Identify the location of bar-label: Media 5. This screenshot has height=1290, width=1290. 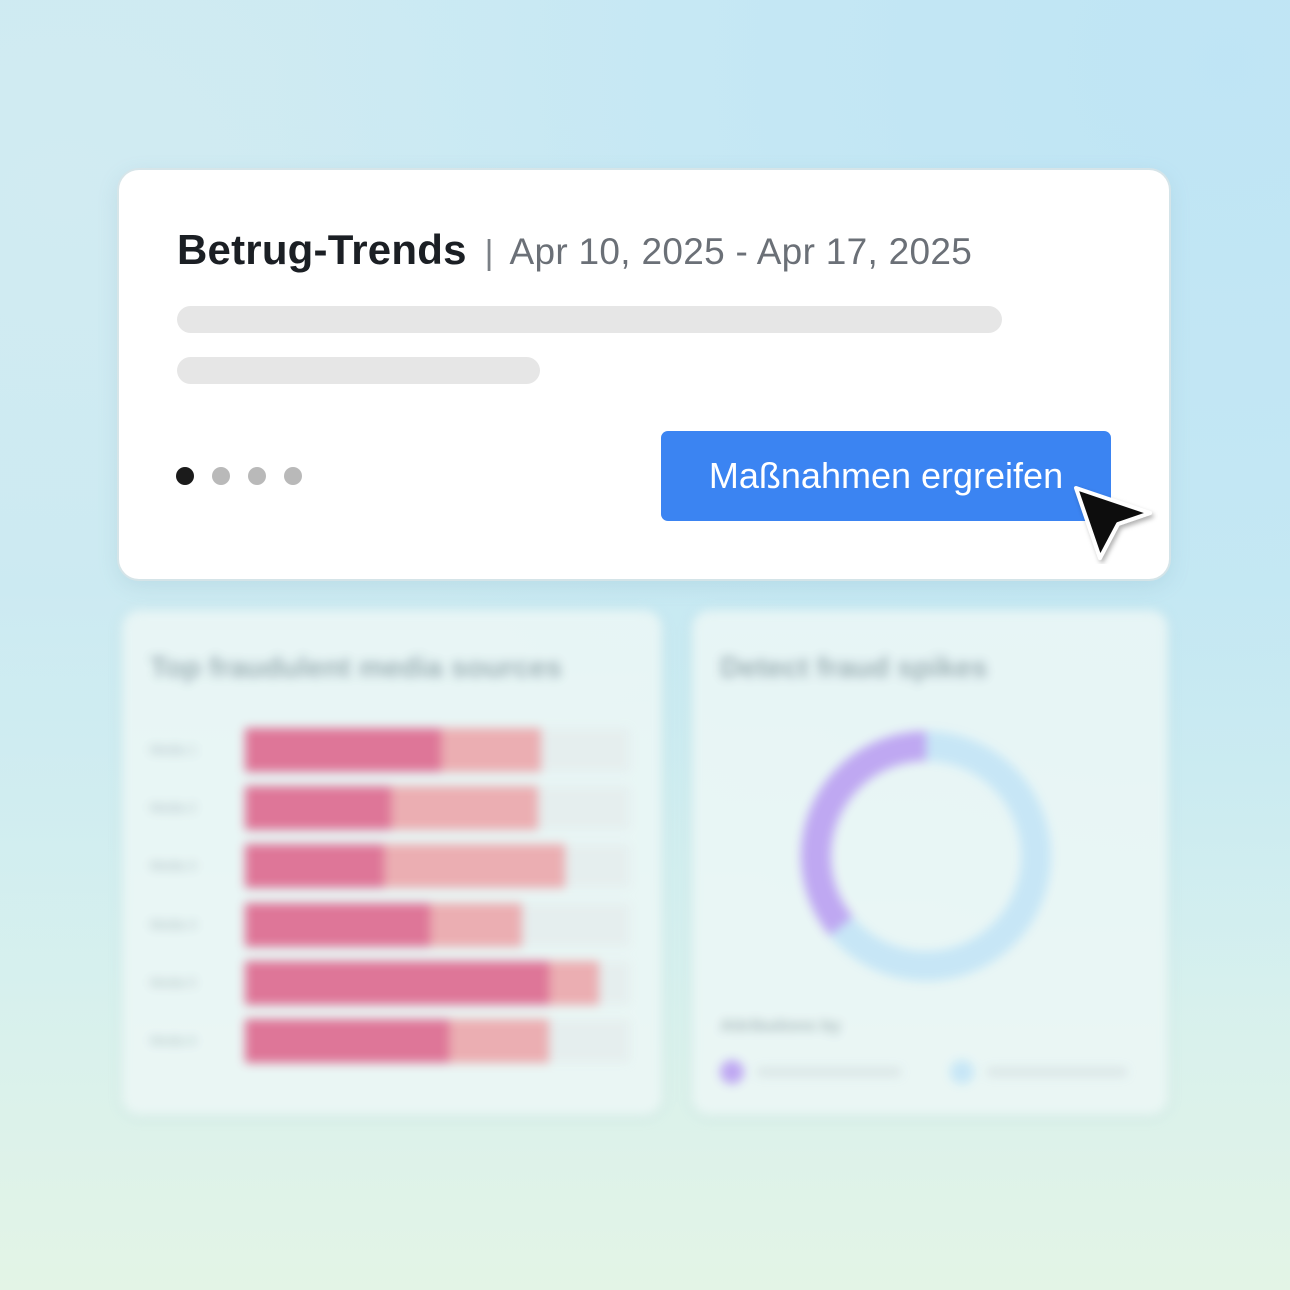
(173, 982).